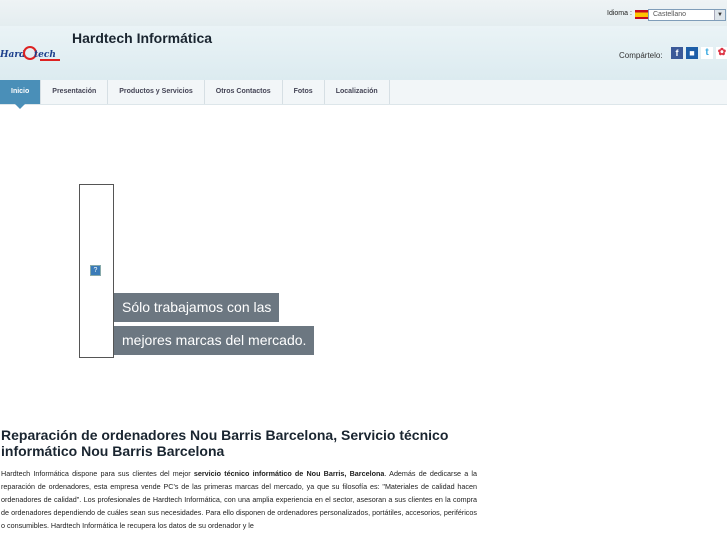 Image resolution: width=727 pixels, height=545 pixels. I want to click on language-bar: Idioma : Castellano ▼, so click(363, 13).